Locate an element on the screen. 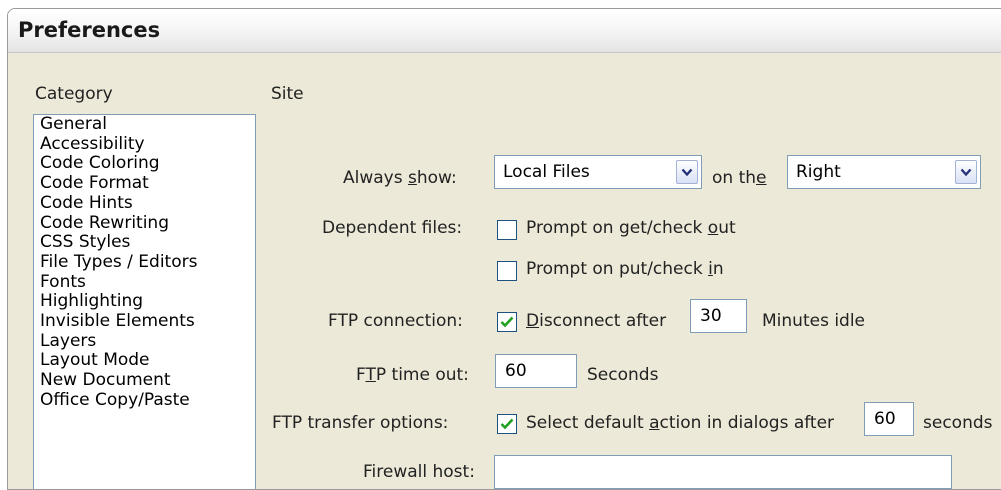 The height and width of the screenshot is (490, 1001). prompt-get-label: Prompt on get/check out is located at coordinates (631, 228).